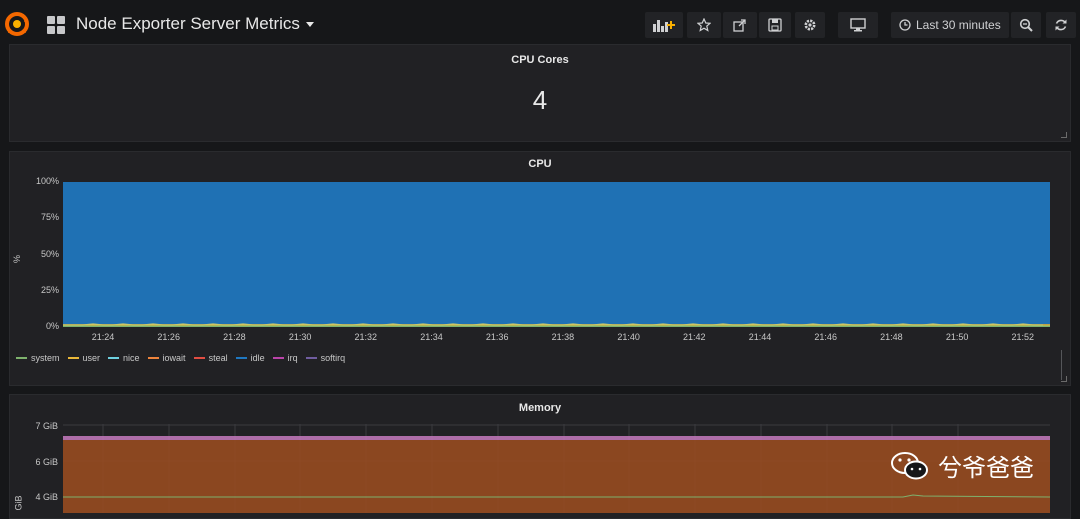  I want to click on legend-item-iowait: iowait, so click(166, 358).